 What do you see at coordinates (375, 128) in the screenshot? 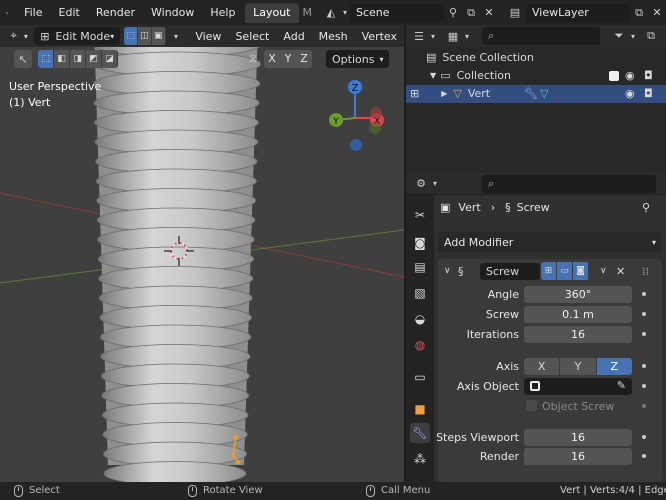
I see `gizmo-neg-y-axis` at bounding box center [375, 128].